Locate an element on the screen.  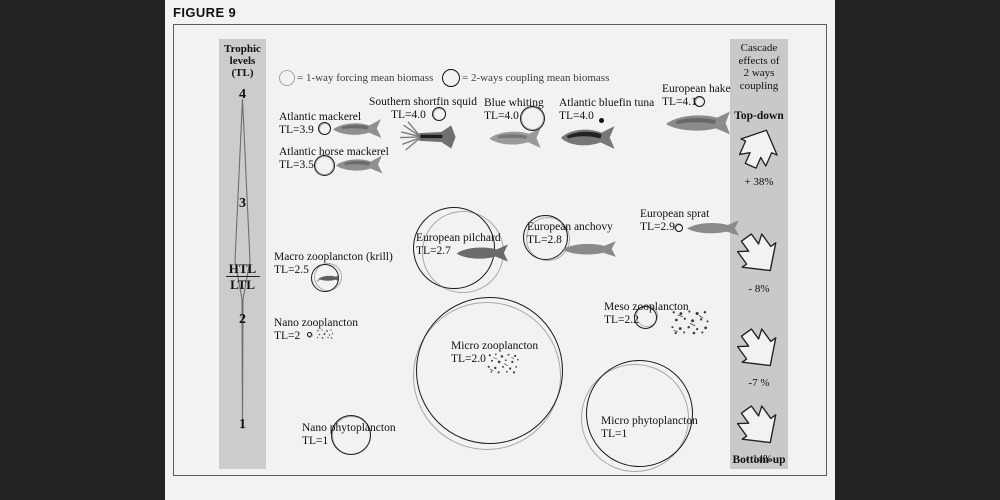
trophic-axis-title: Trophic levels (TL) is located at coordinates (242, 59).